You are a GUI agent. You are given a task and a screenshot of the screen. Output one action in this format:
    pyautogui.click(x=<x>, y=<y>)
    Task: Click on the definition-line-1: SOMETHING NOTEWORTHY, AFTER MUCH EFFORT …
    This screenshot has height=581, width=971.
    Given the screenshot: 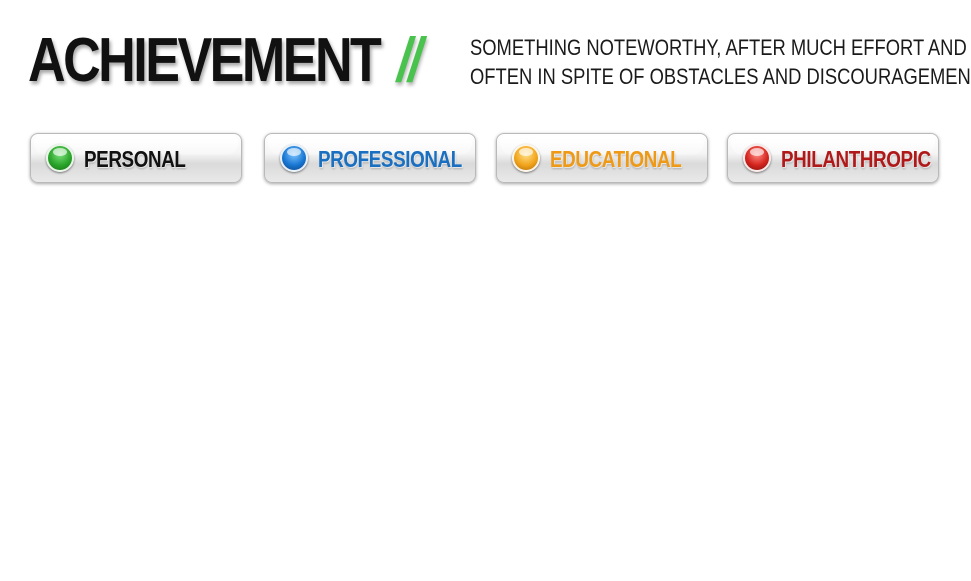 What is the action you would take?
    pyautogui.click(x=718, y=47)
    